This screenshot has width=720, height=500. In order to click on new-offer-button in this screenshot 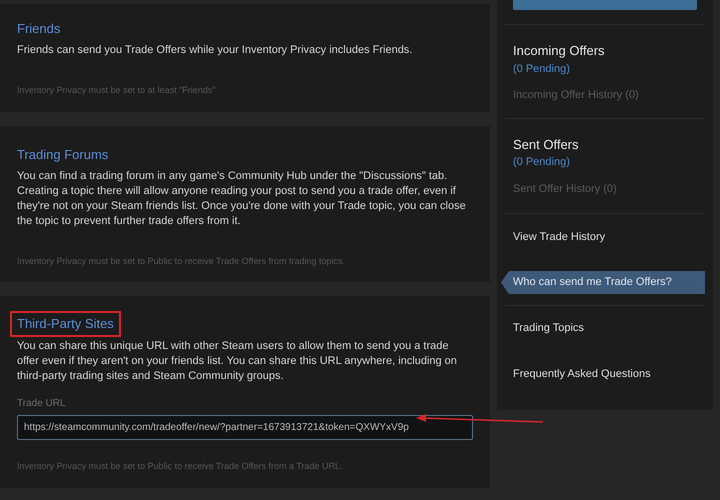, I will do `click(605, 5)`.